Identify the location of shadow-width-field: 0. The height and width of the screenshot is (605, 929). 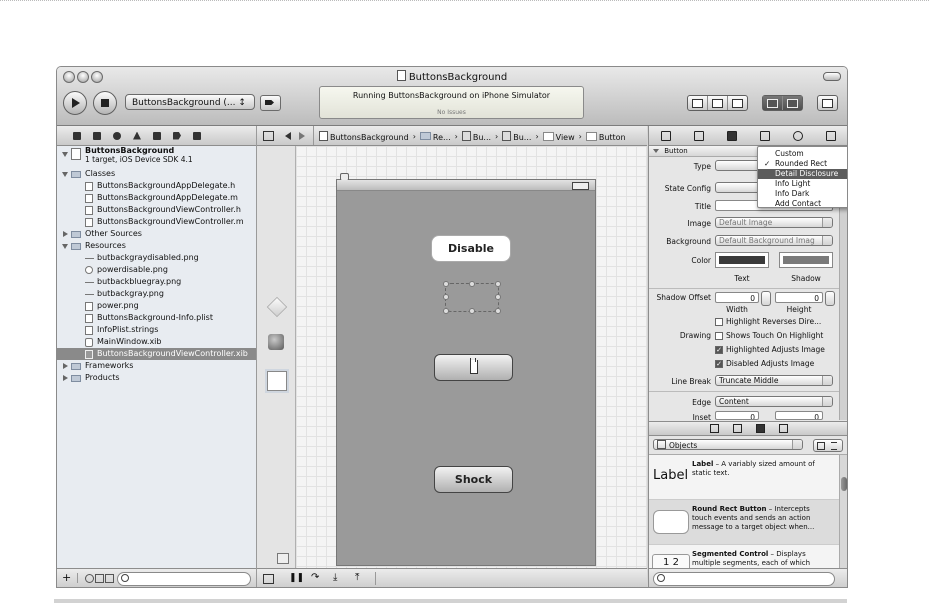
(737, 297).